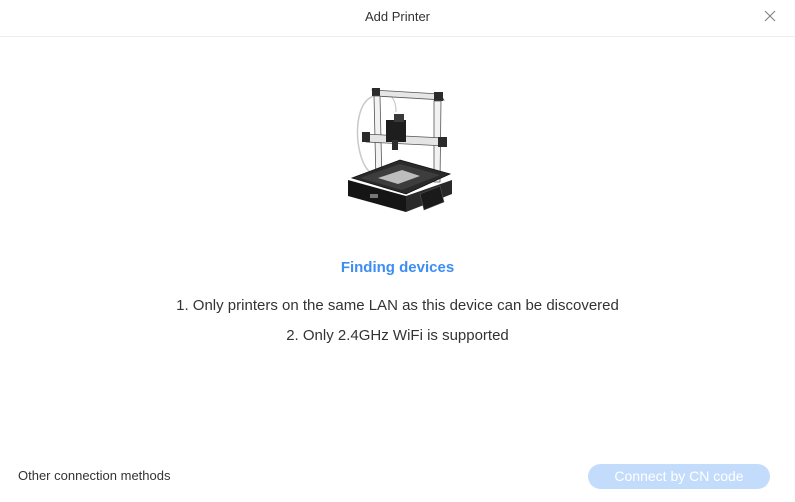  I want to click on 3d-printer-illustration, so click(400, 150).